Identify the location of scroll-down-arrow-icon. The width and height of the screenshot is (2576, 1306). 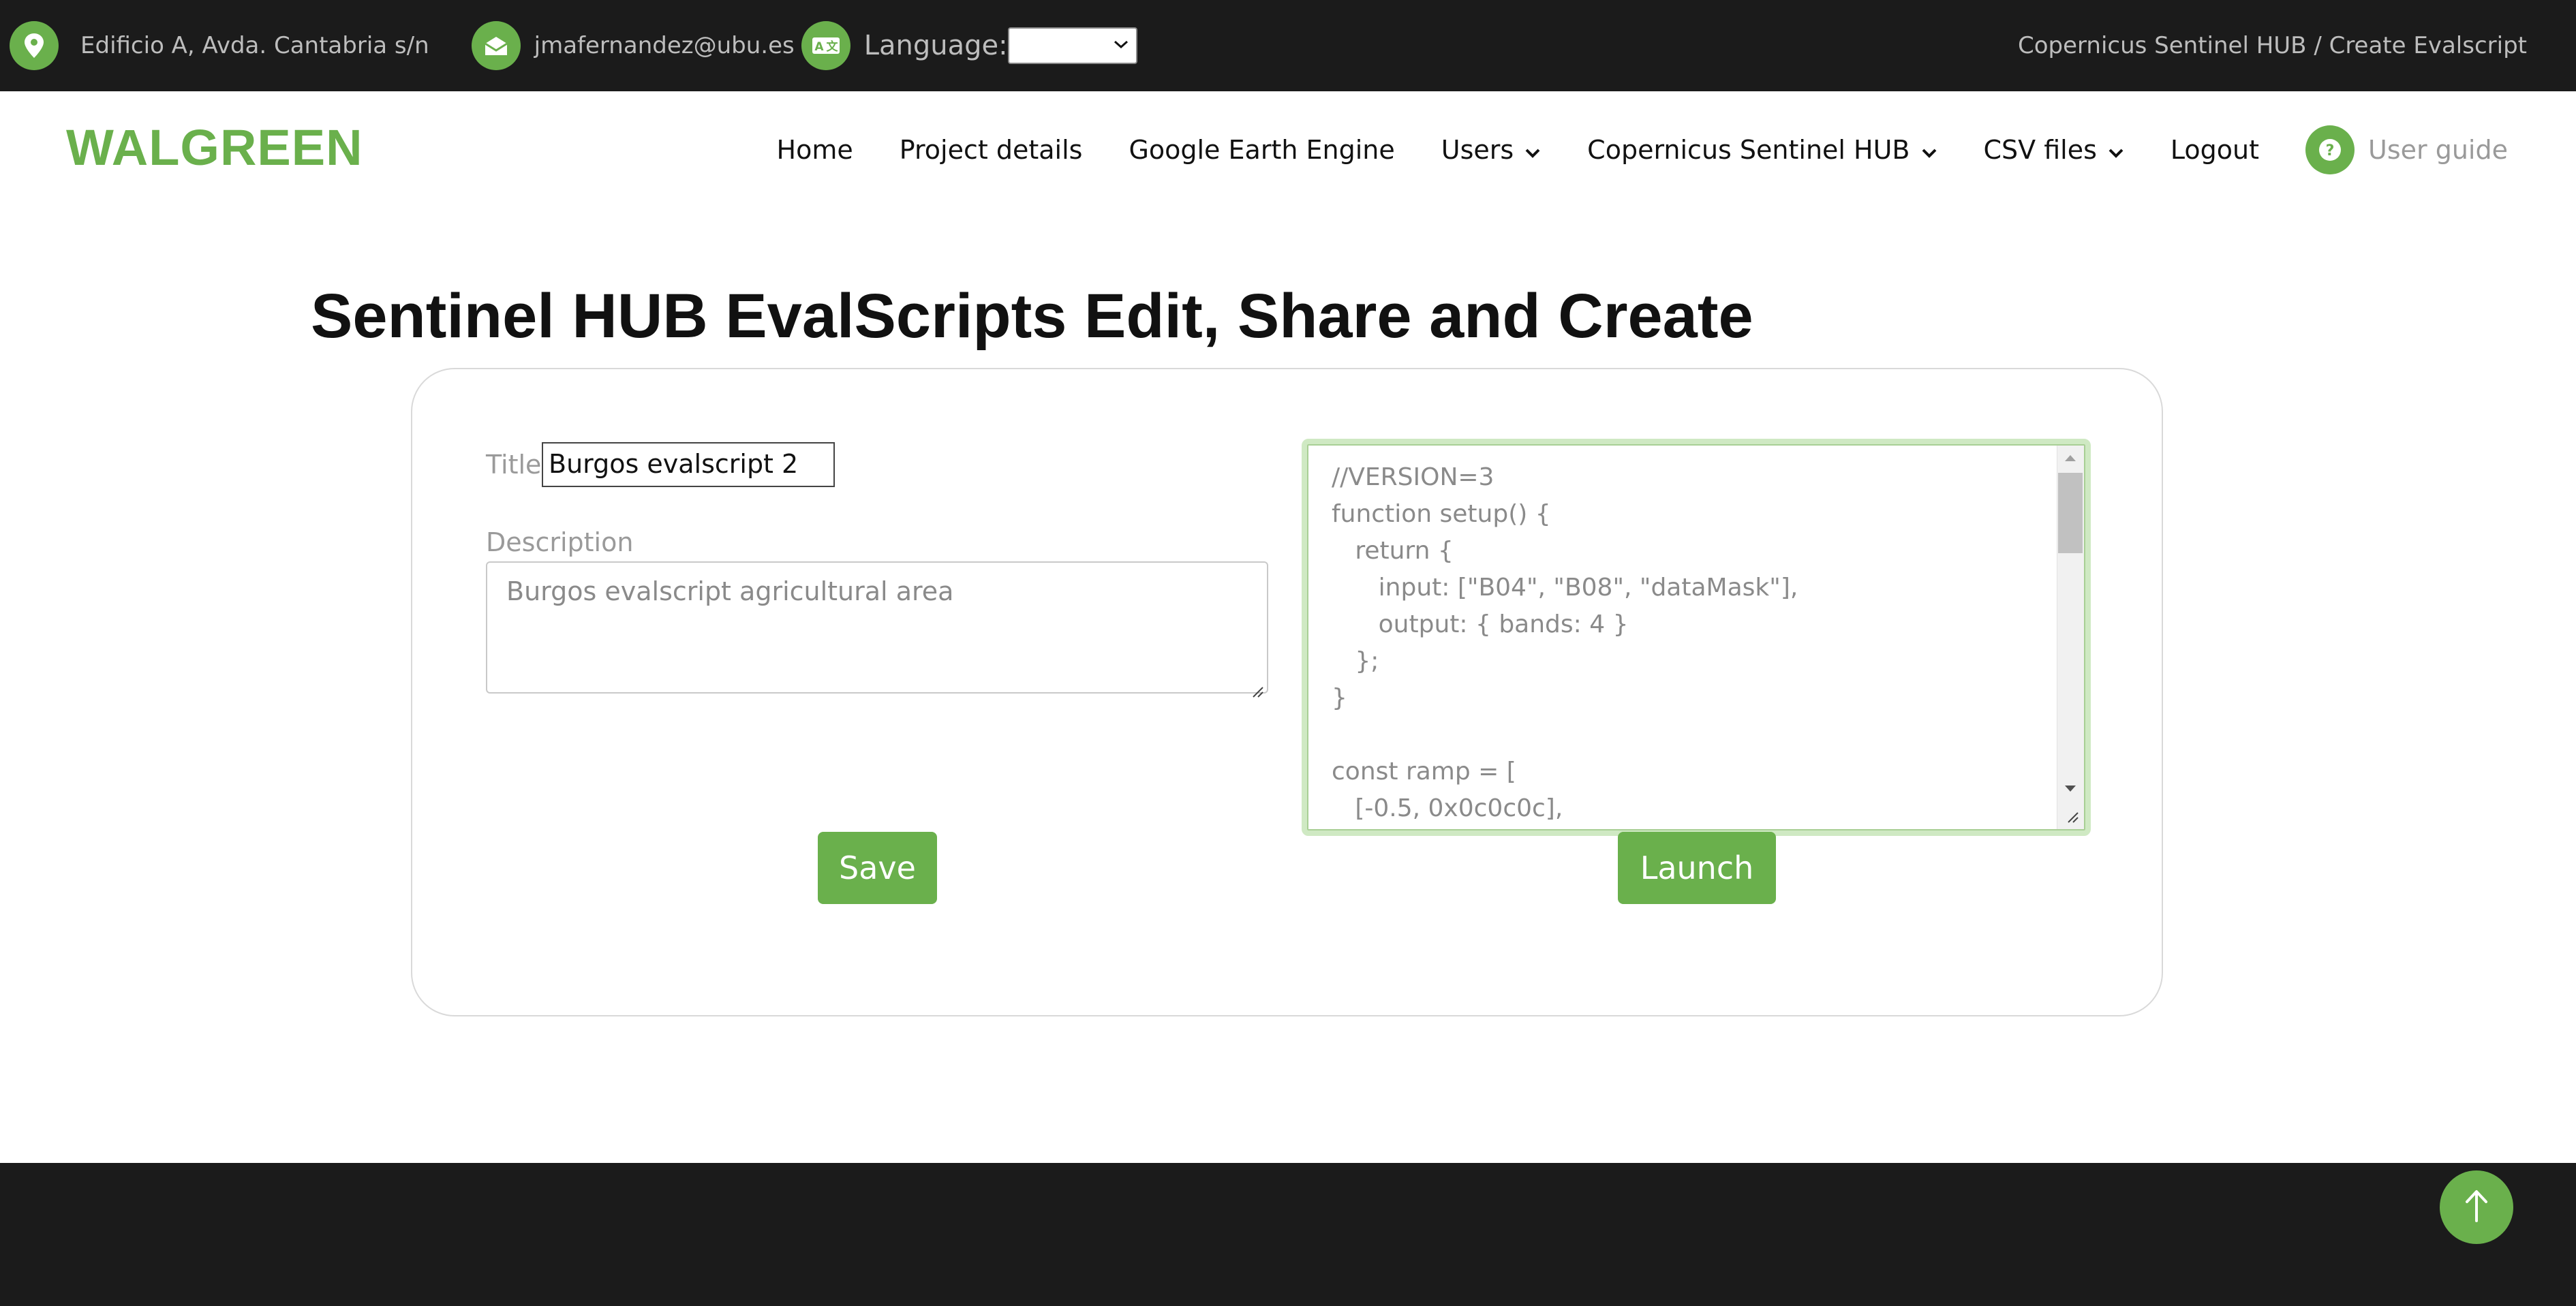
(2070, 789).